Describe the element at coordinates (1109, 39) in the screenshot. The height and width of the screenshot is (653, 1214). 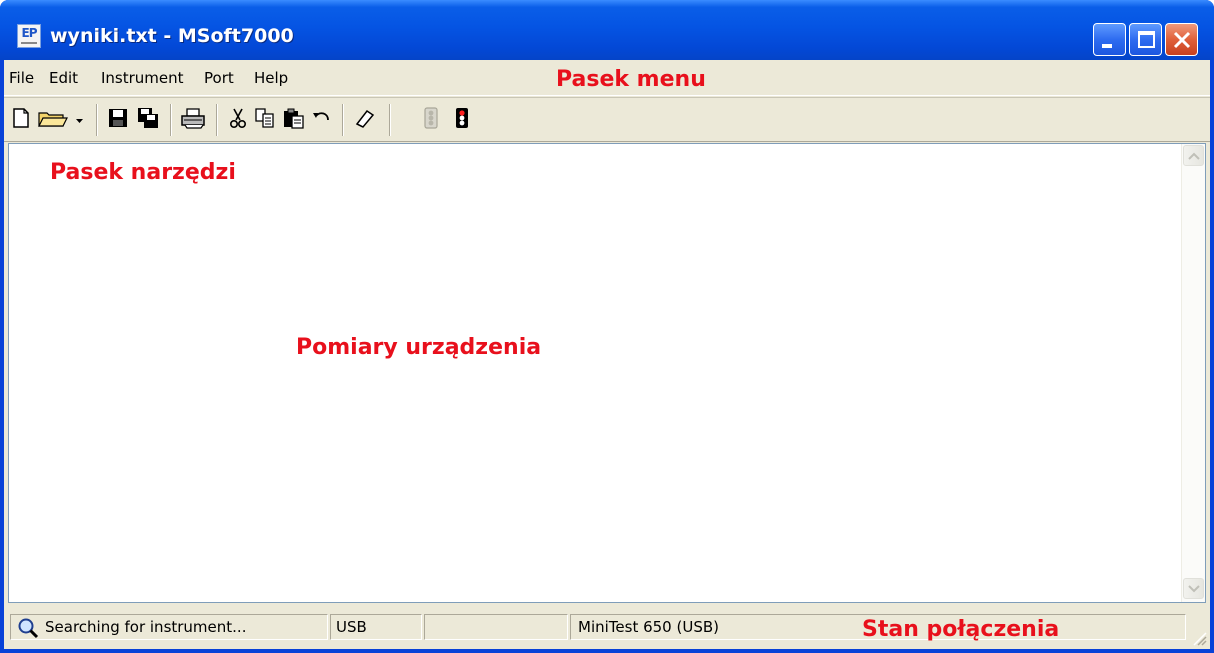
I see `minimize-button` at that location.